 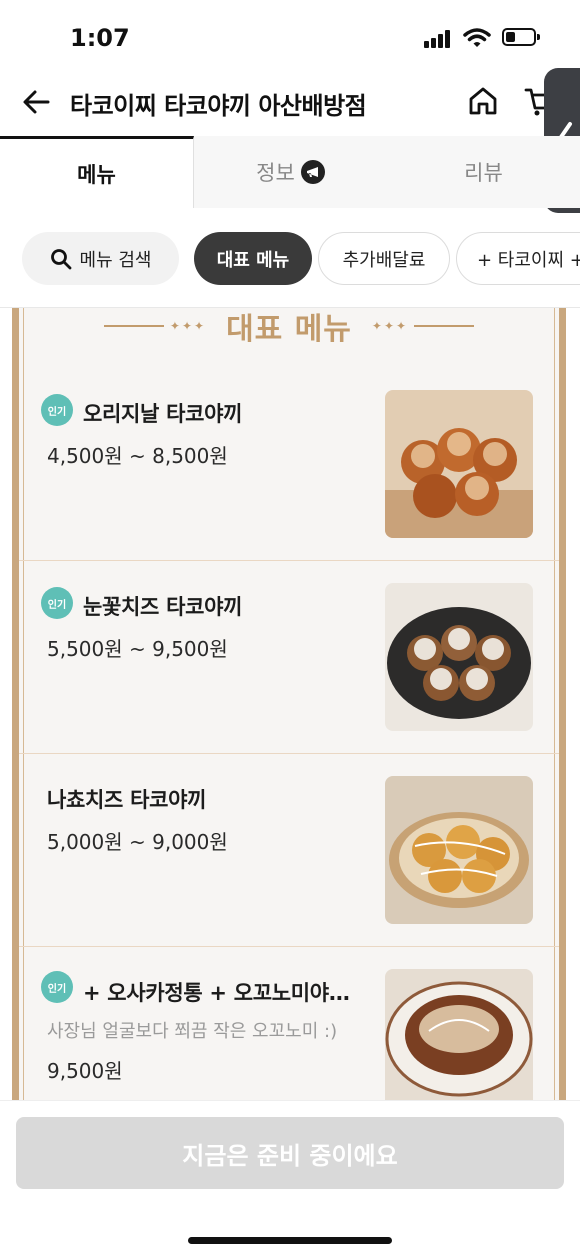 I want to click on chip-extra-delivery-fee: 추가배달료, so click(x=384, y=258).